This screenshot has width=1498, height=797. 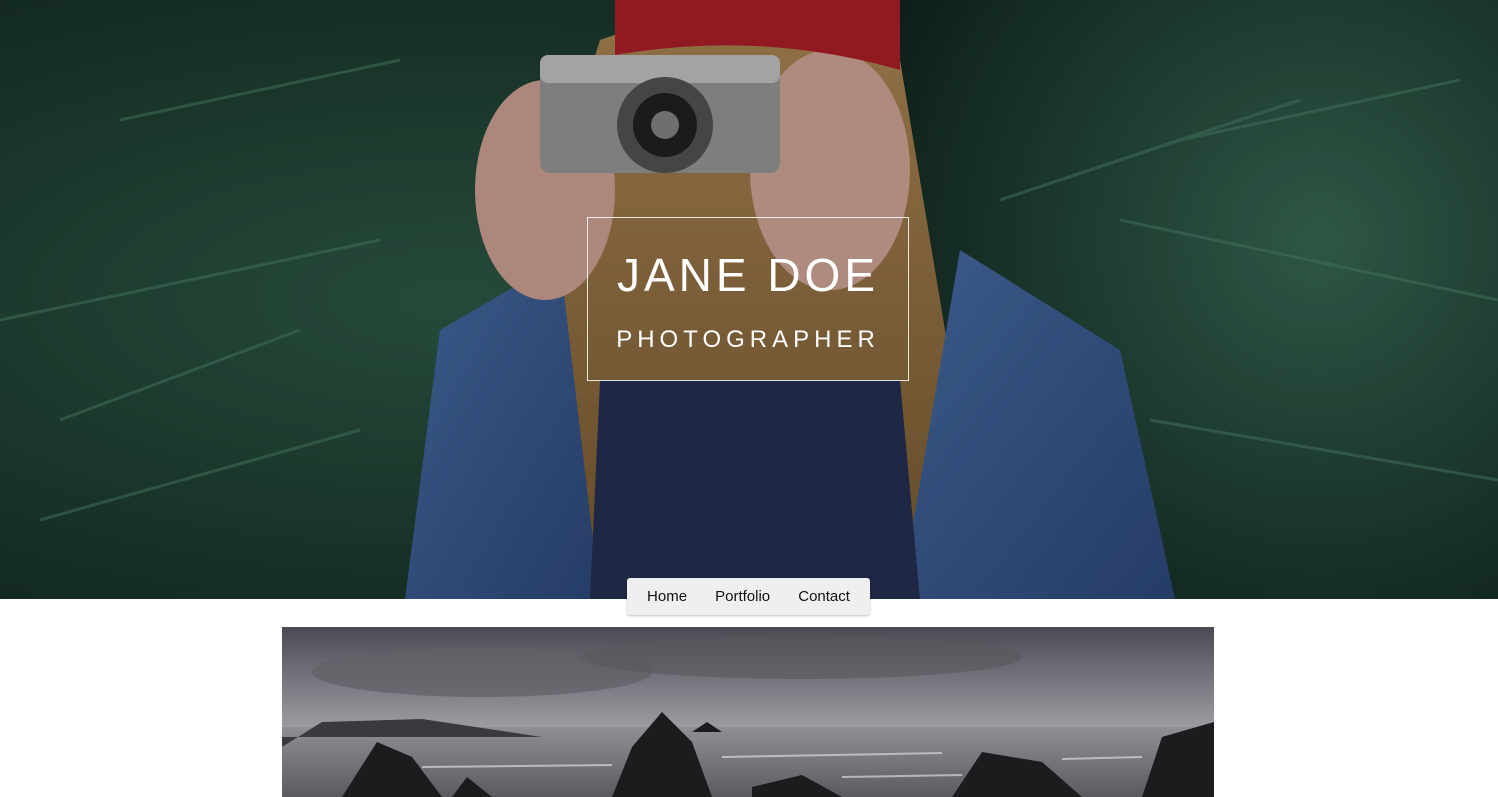 What do you see at coordinates (748, 339) in the screenshot?
I see `hero-role: PHOTOGRAPHER` at bounding box center [748, 339].